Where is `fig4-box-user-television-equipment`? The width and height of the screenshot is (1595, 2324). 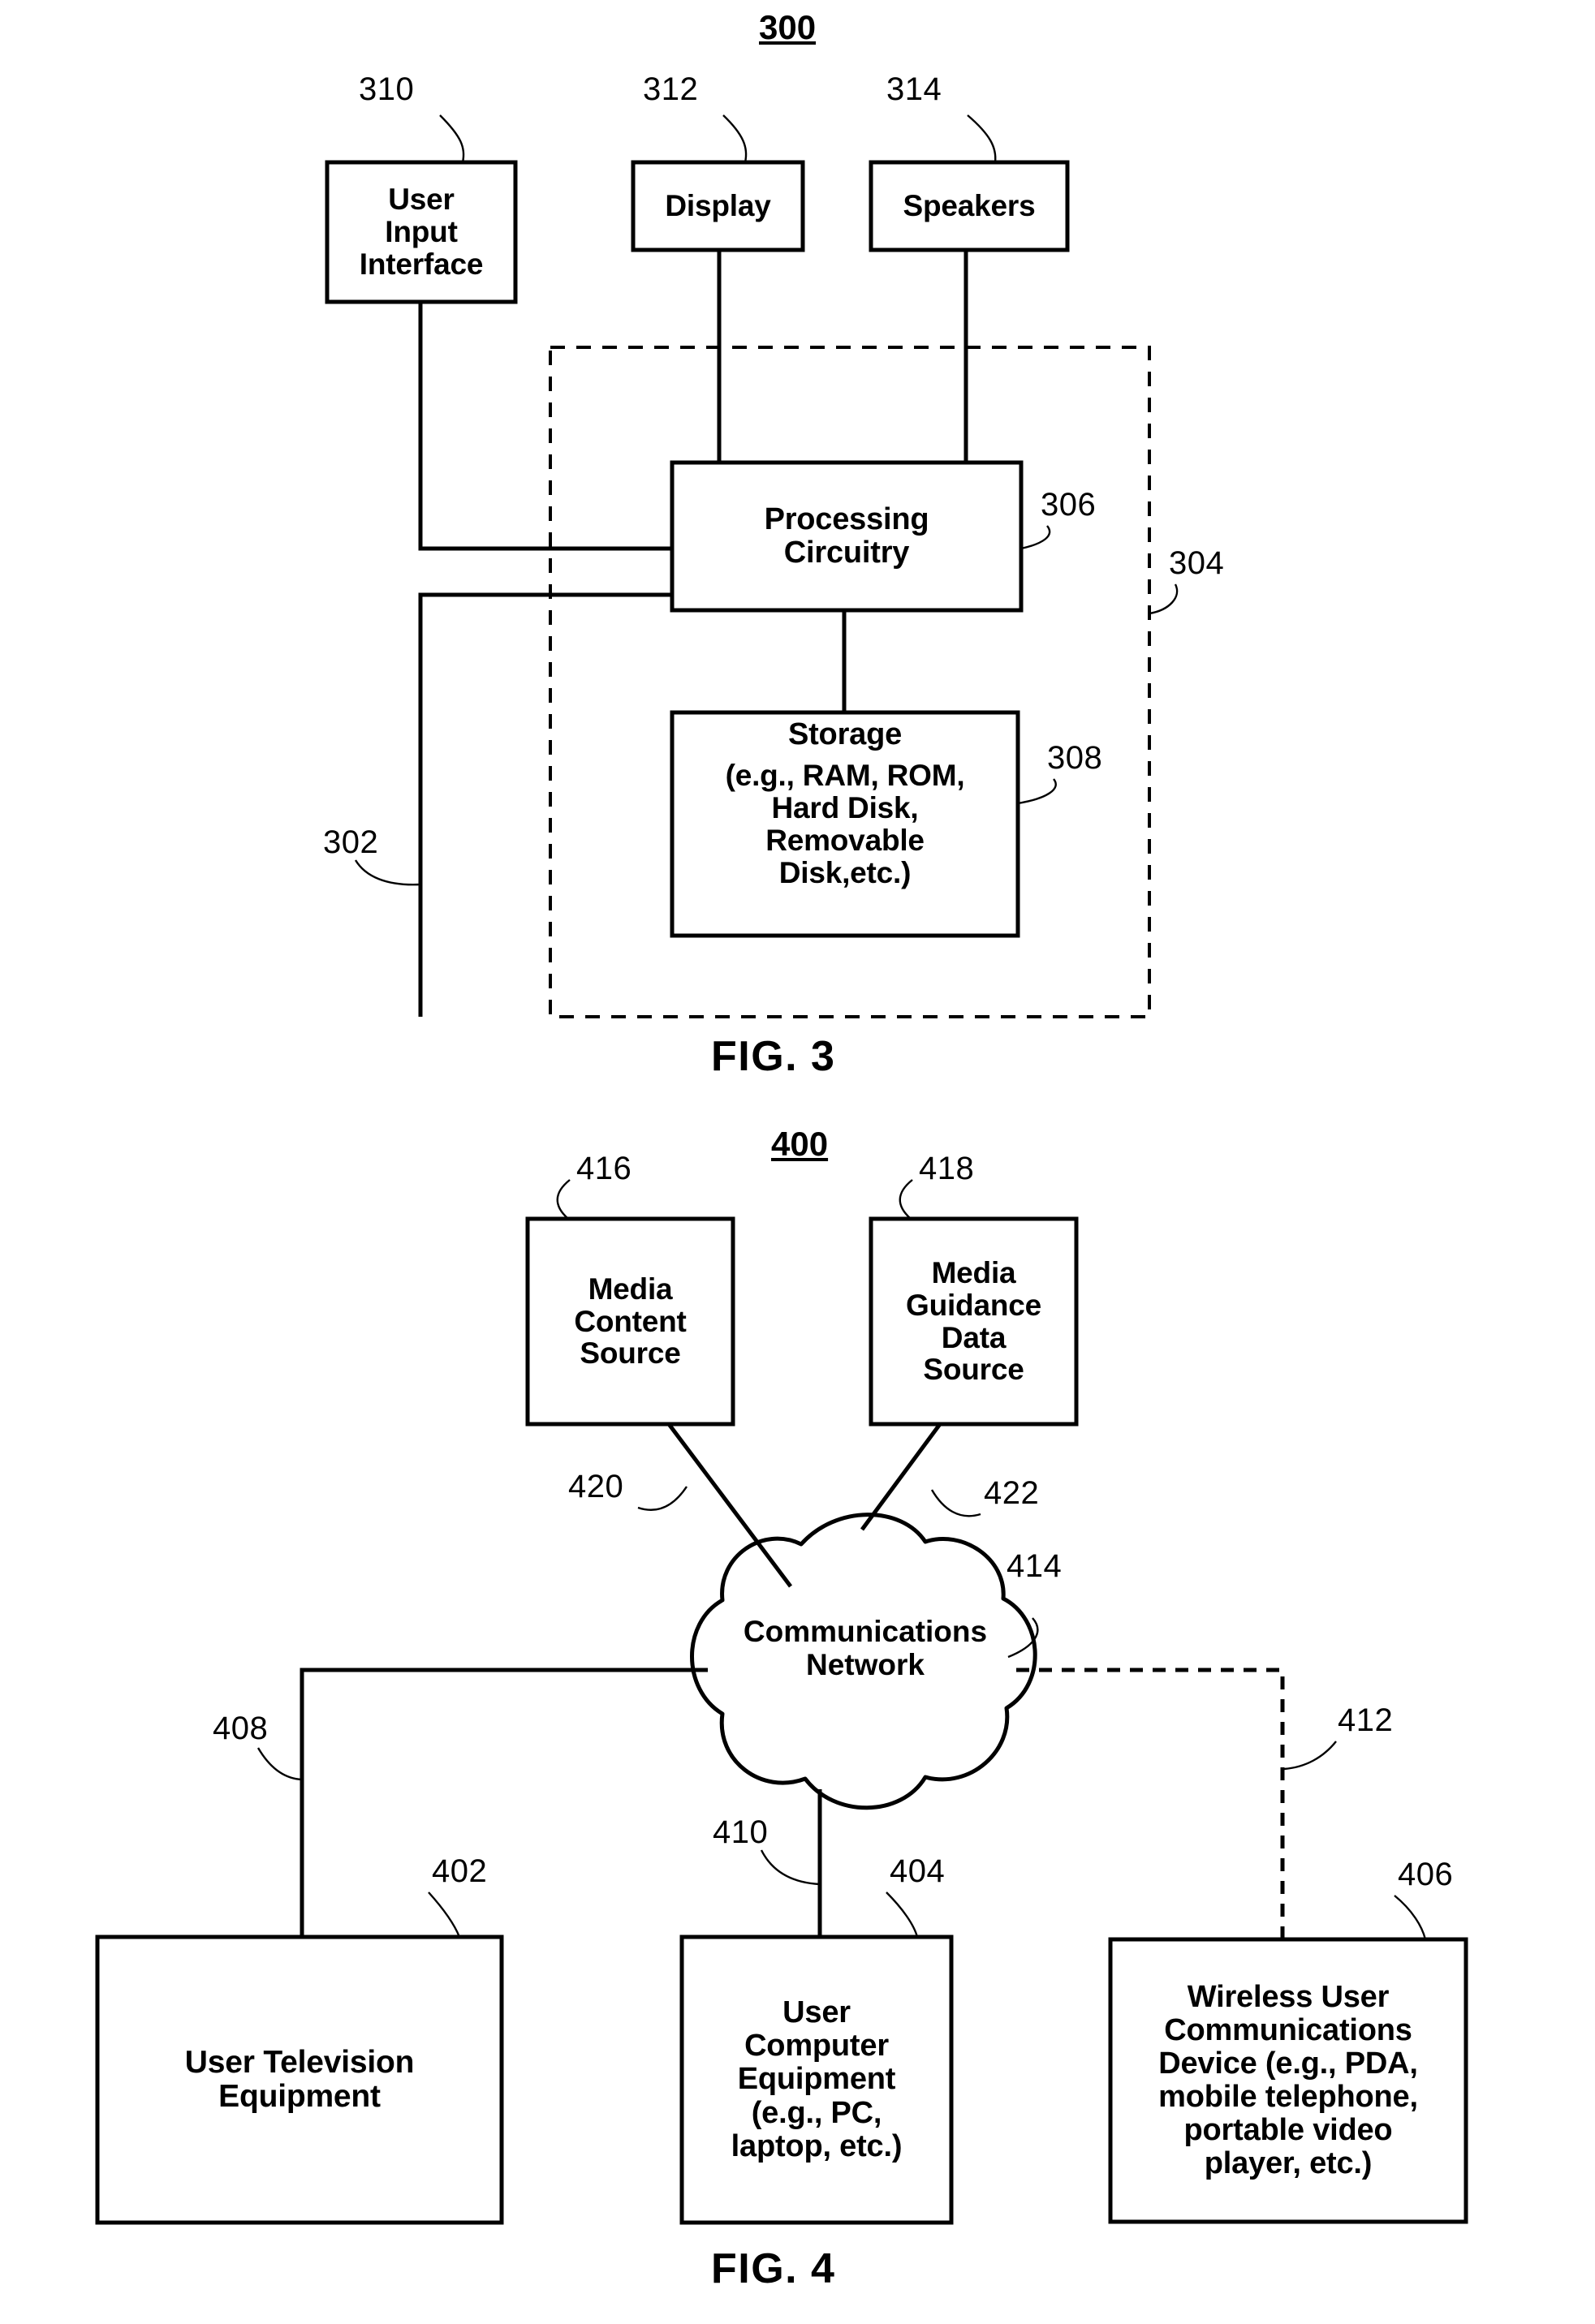
fig4-box-user-television-equipment is located at coordinates (300, 2080).